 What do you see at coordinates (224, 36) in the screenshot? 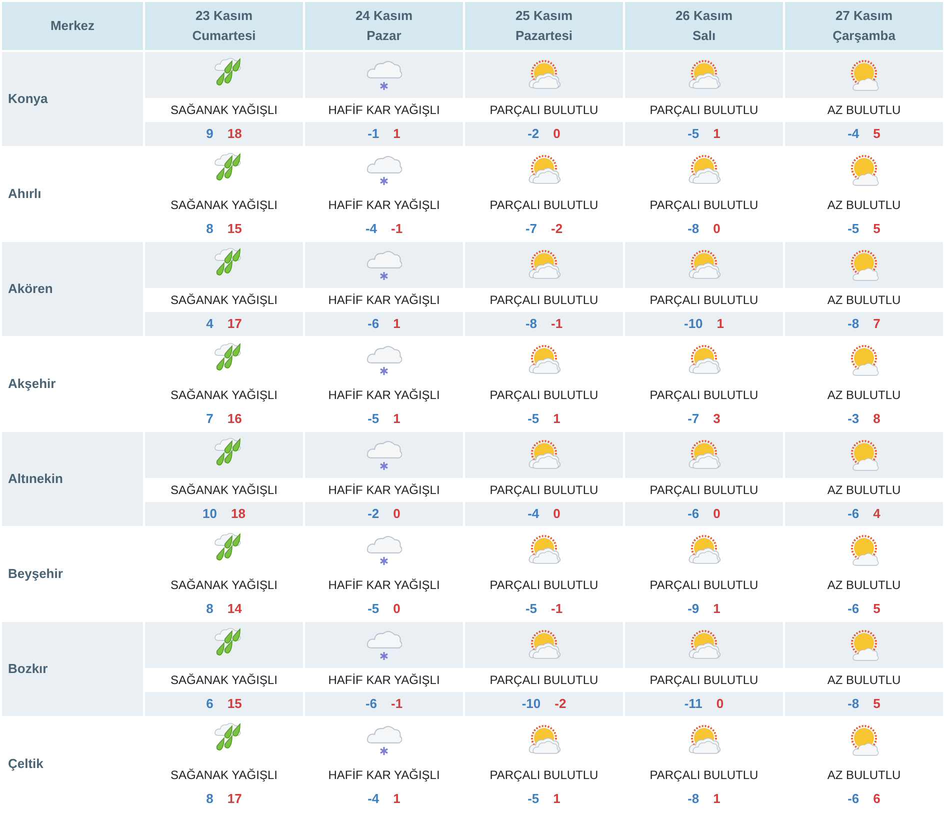
I see `weekday-heading: Cumartesi` at bounding box center [224, 36].